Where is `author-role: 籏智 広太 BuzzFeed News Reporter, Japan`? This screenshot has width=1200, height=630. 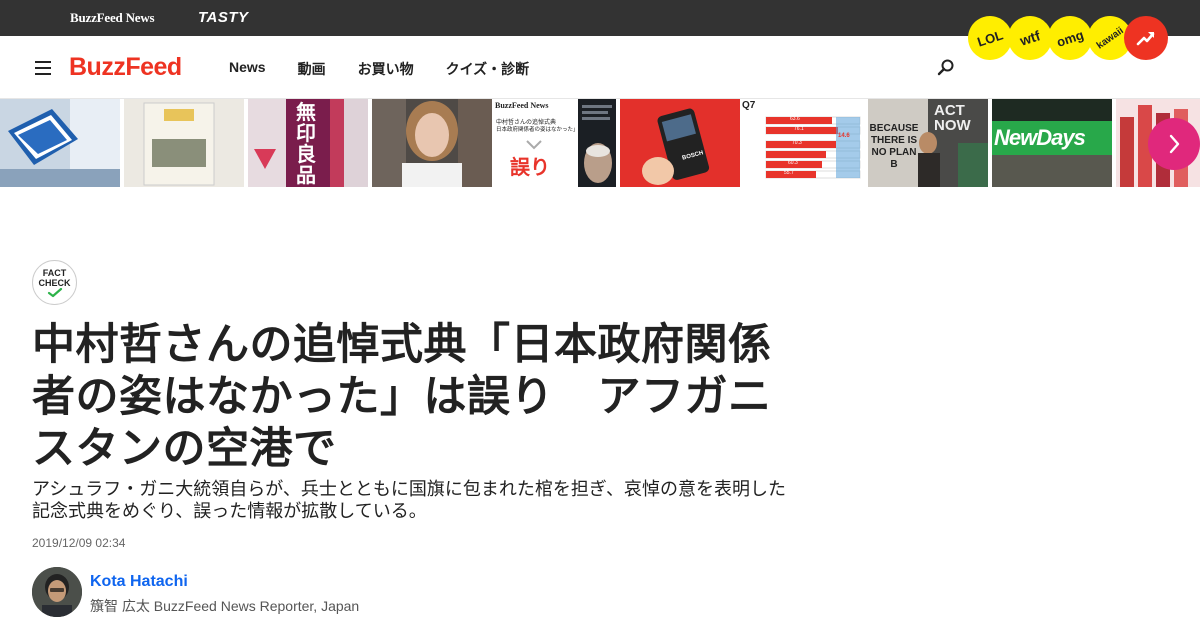 author-role: 籏智 広太 BuzzFeed News Reporter, Japan is located at coordinates (225, 606).